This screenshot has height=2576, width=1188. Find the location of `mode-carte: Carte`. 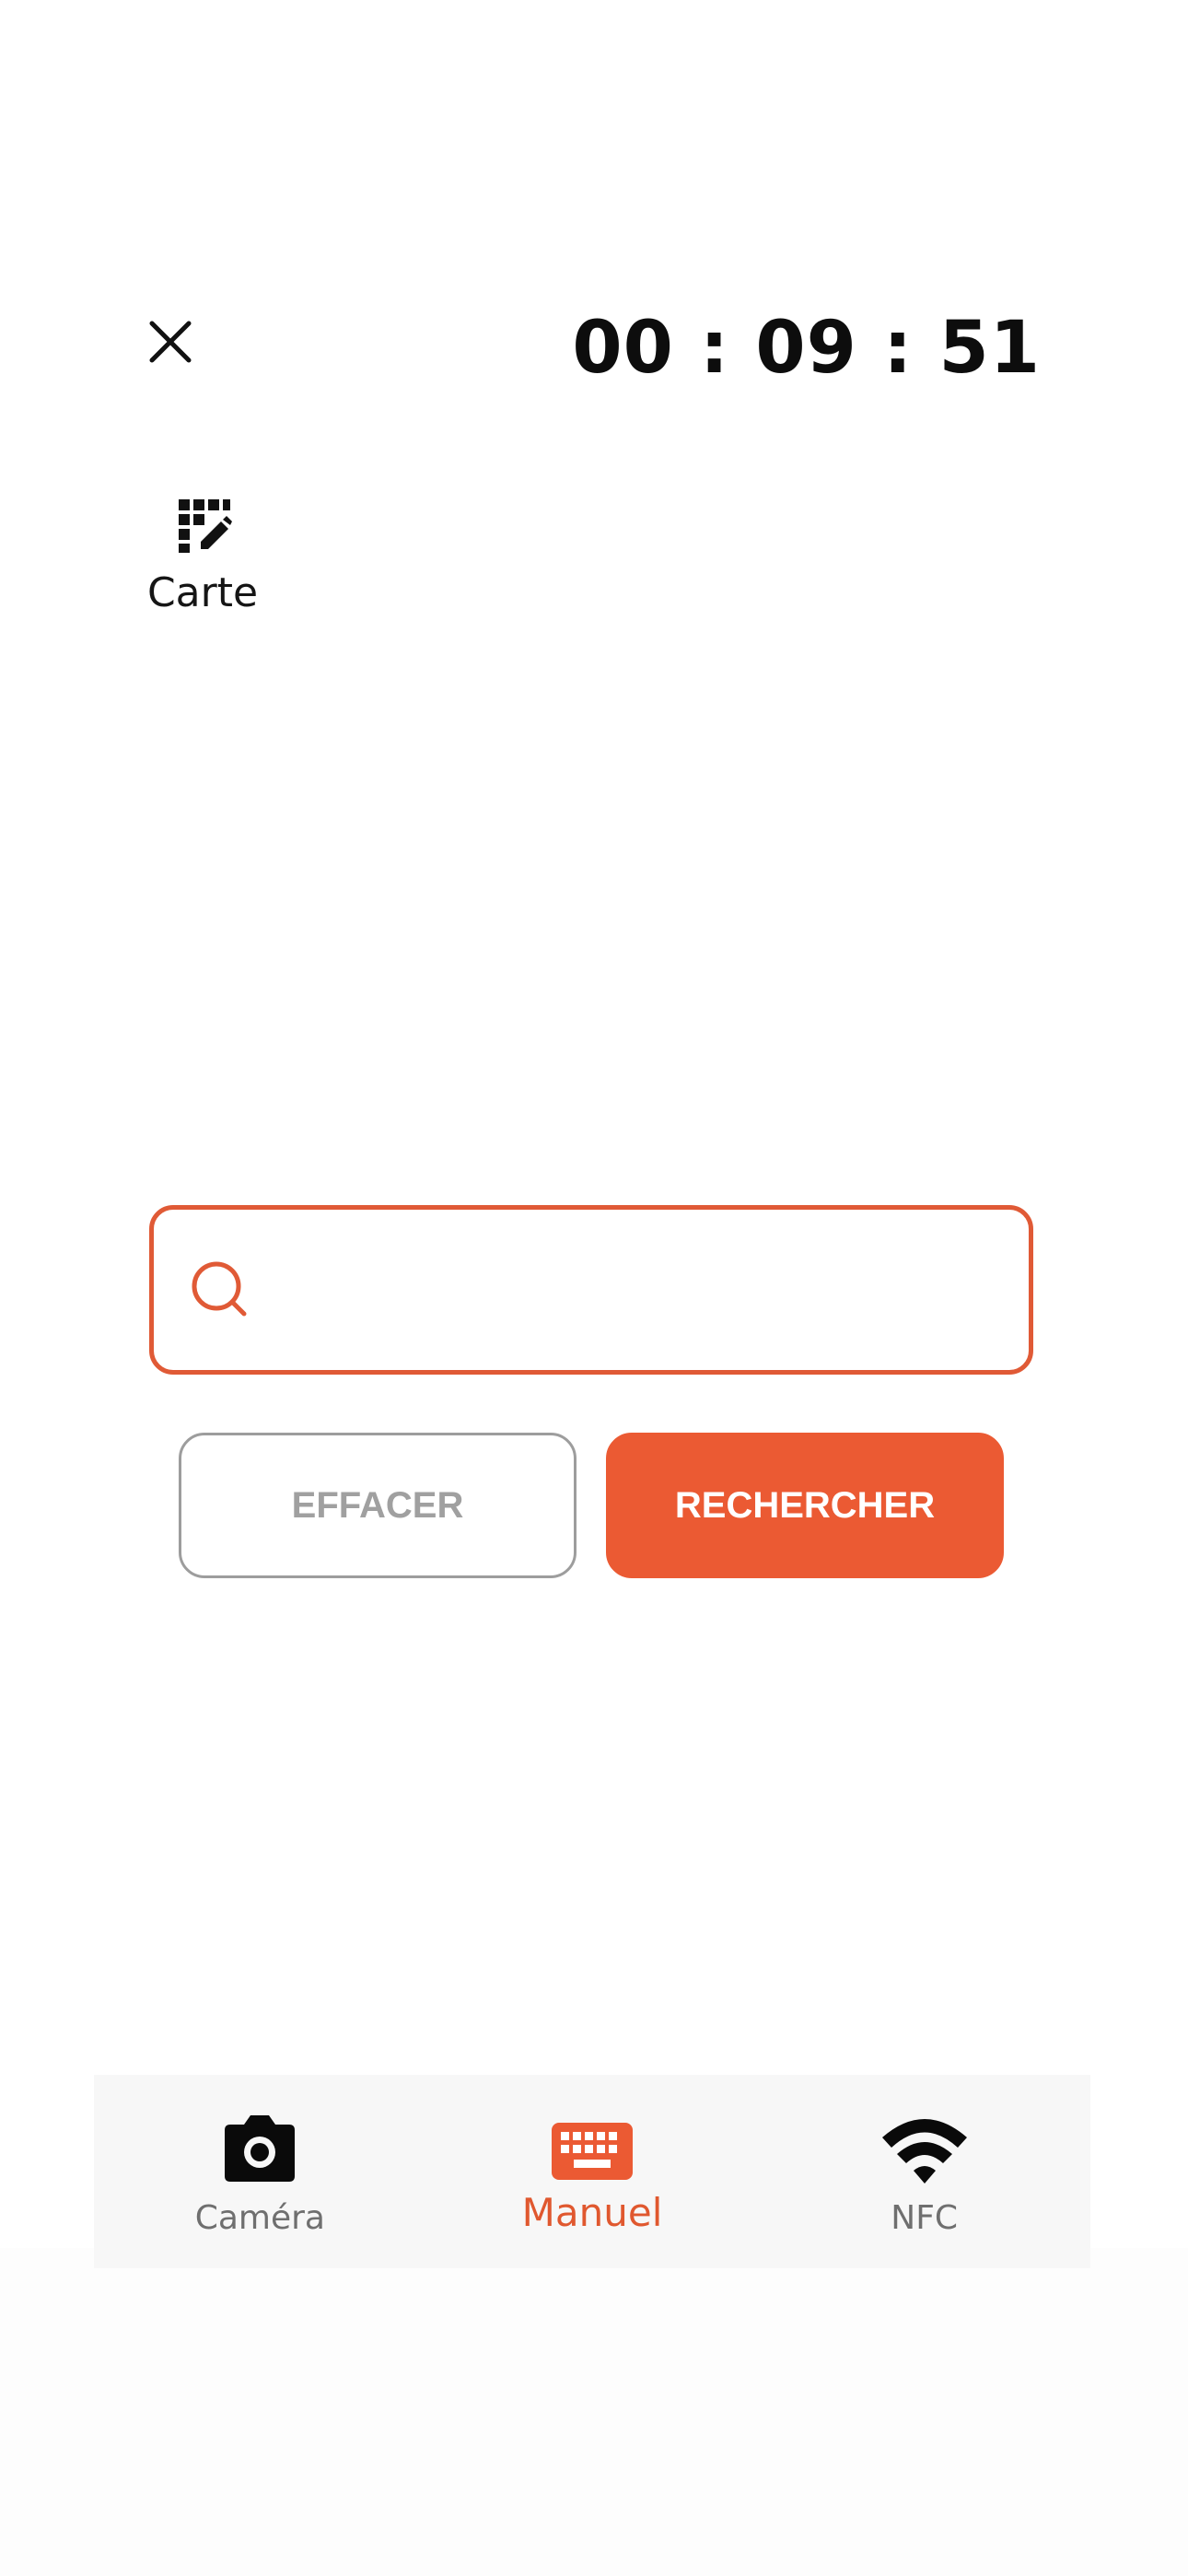

mode-carte: Carte is located at coordinates (202, 565).